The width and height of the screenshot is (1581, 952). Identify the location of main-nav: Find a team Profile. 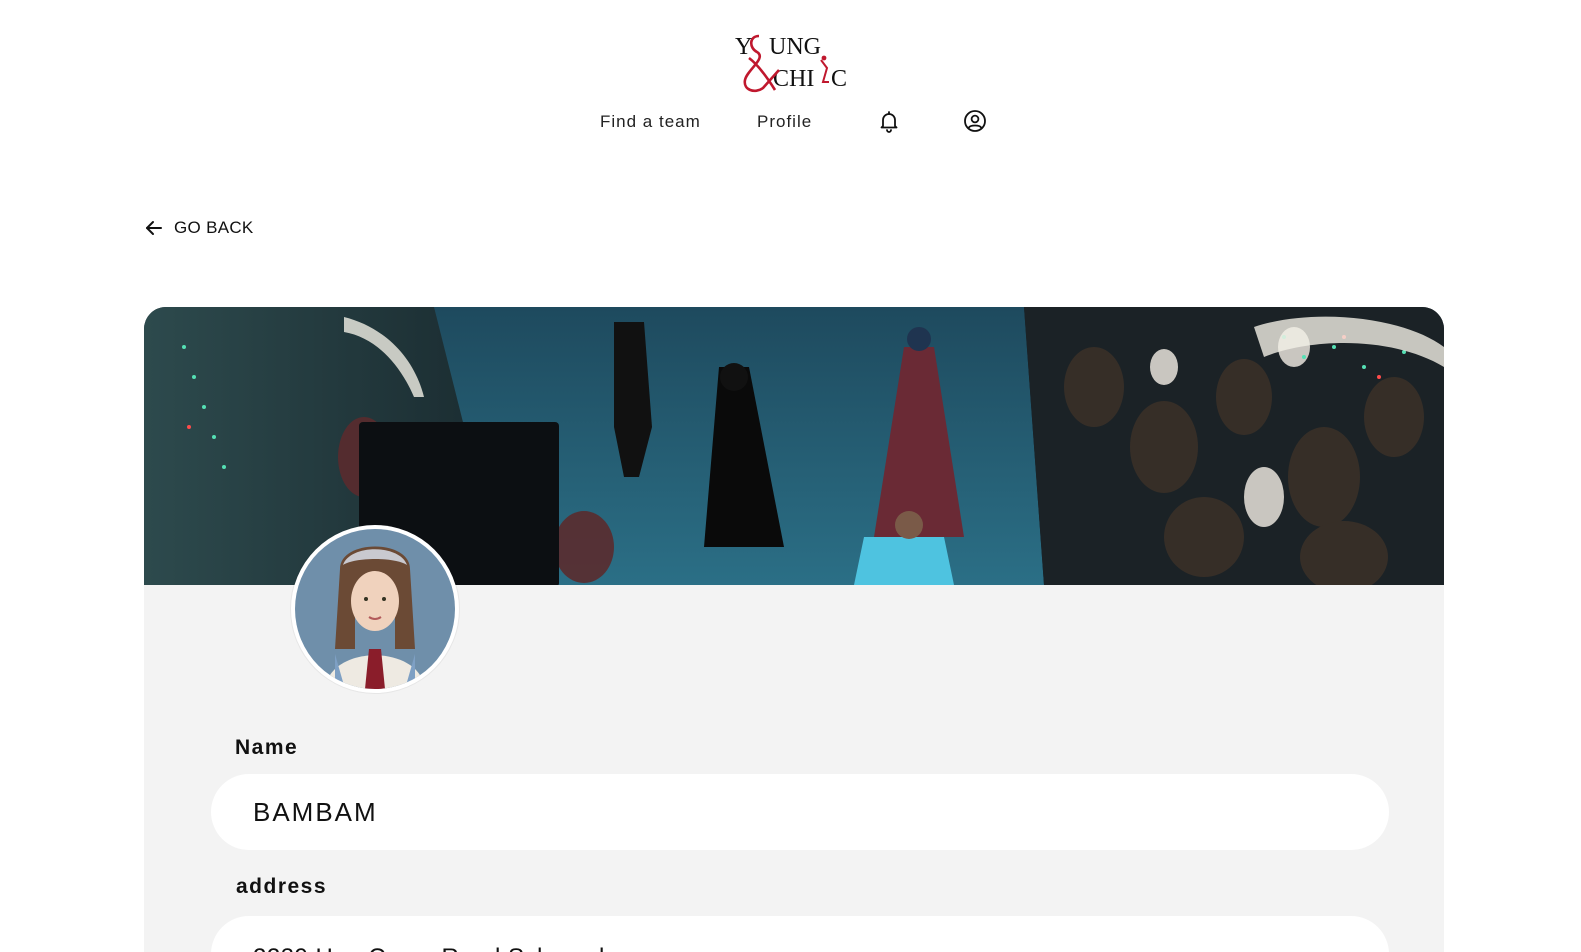
(790, 123).